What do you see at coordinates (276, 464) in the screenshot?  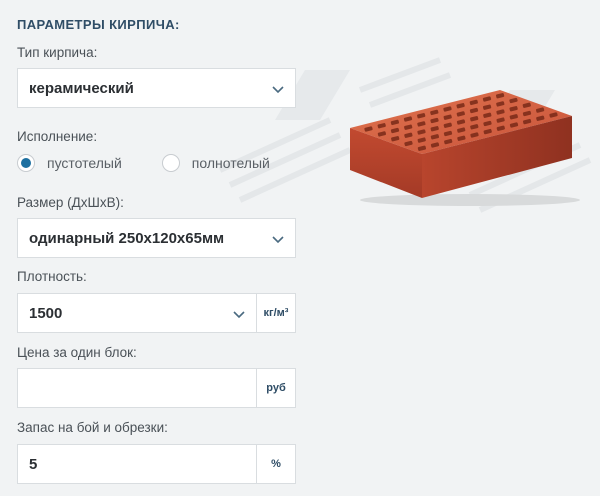 I see `reserve-unit: %` at bounding box center [276, 464].